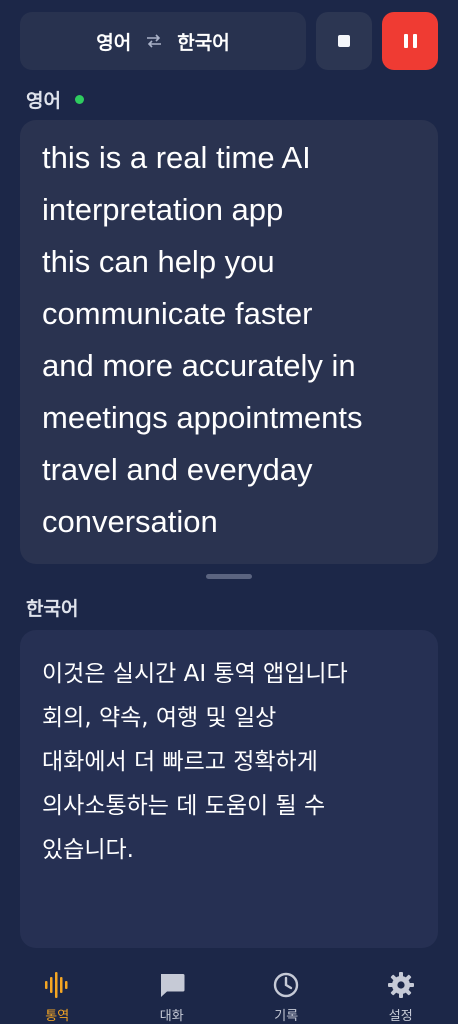 The image size is (458, 1024). Describe the element at coordinates (286, 1016) in the screenshot. I see `nav-label: 기록` at that location.